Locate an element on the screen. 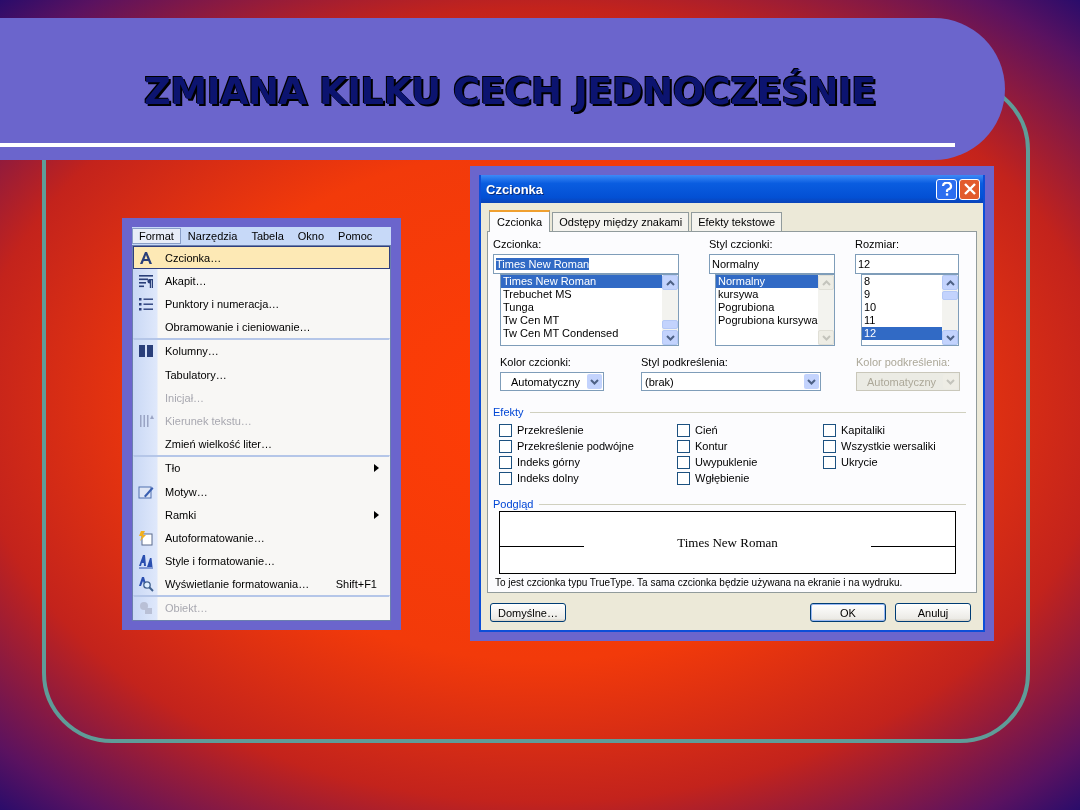  bullet-list-icon is located at coordinates (146, 303).